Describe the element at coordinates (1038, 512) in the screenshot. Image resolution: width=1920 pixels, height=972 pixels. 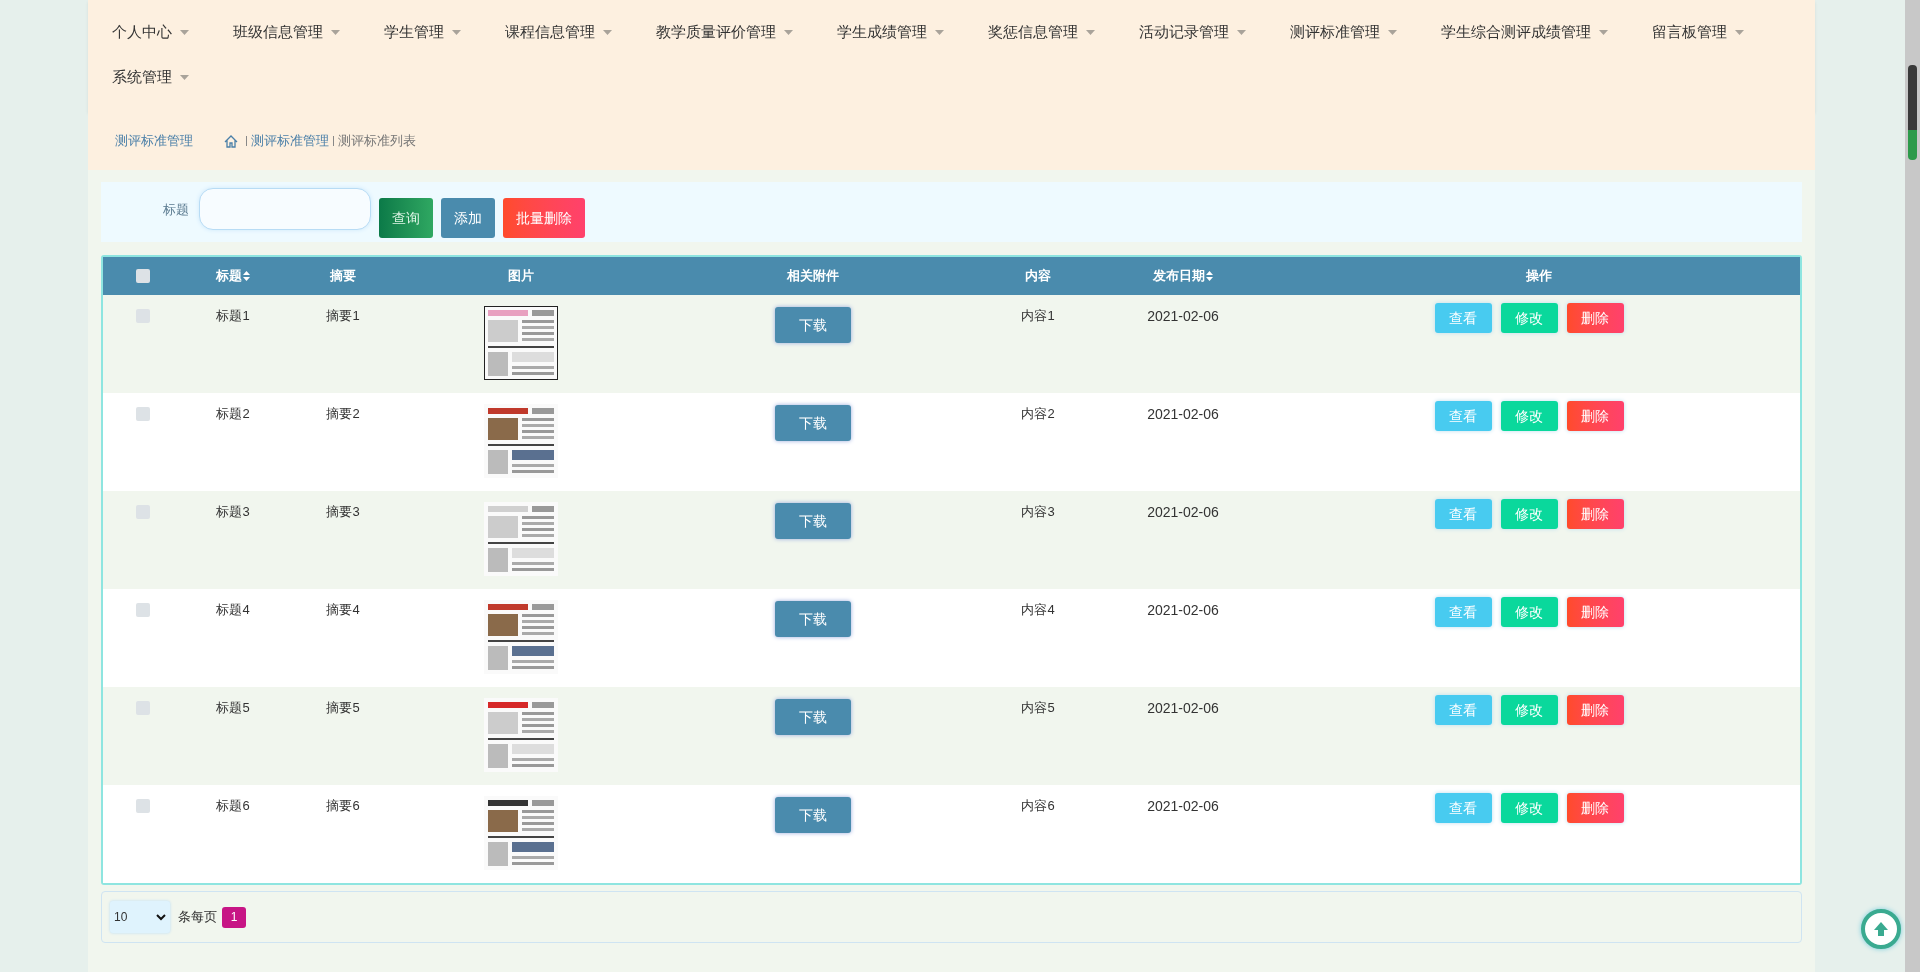
I see `table-cell-text: 内容3` at that location.